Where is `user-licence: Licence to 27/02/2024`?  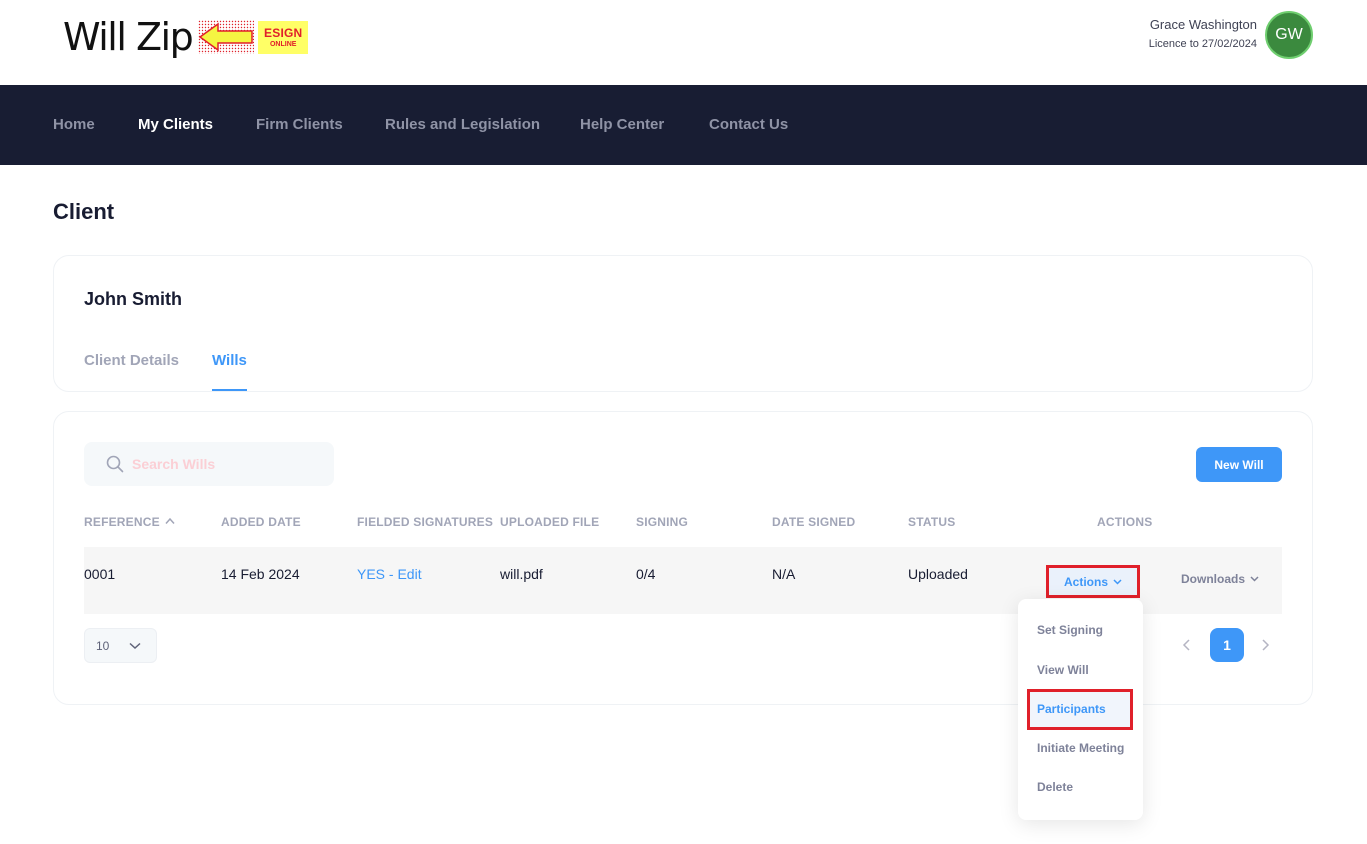
user-licence: Licence to 27/02/2024 is located at coordinates (1202, 44).